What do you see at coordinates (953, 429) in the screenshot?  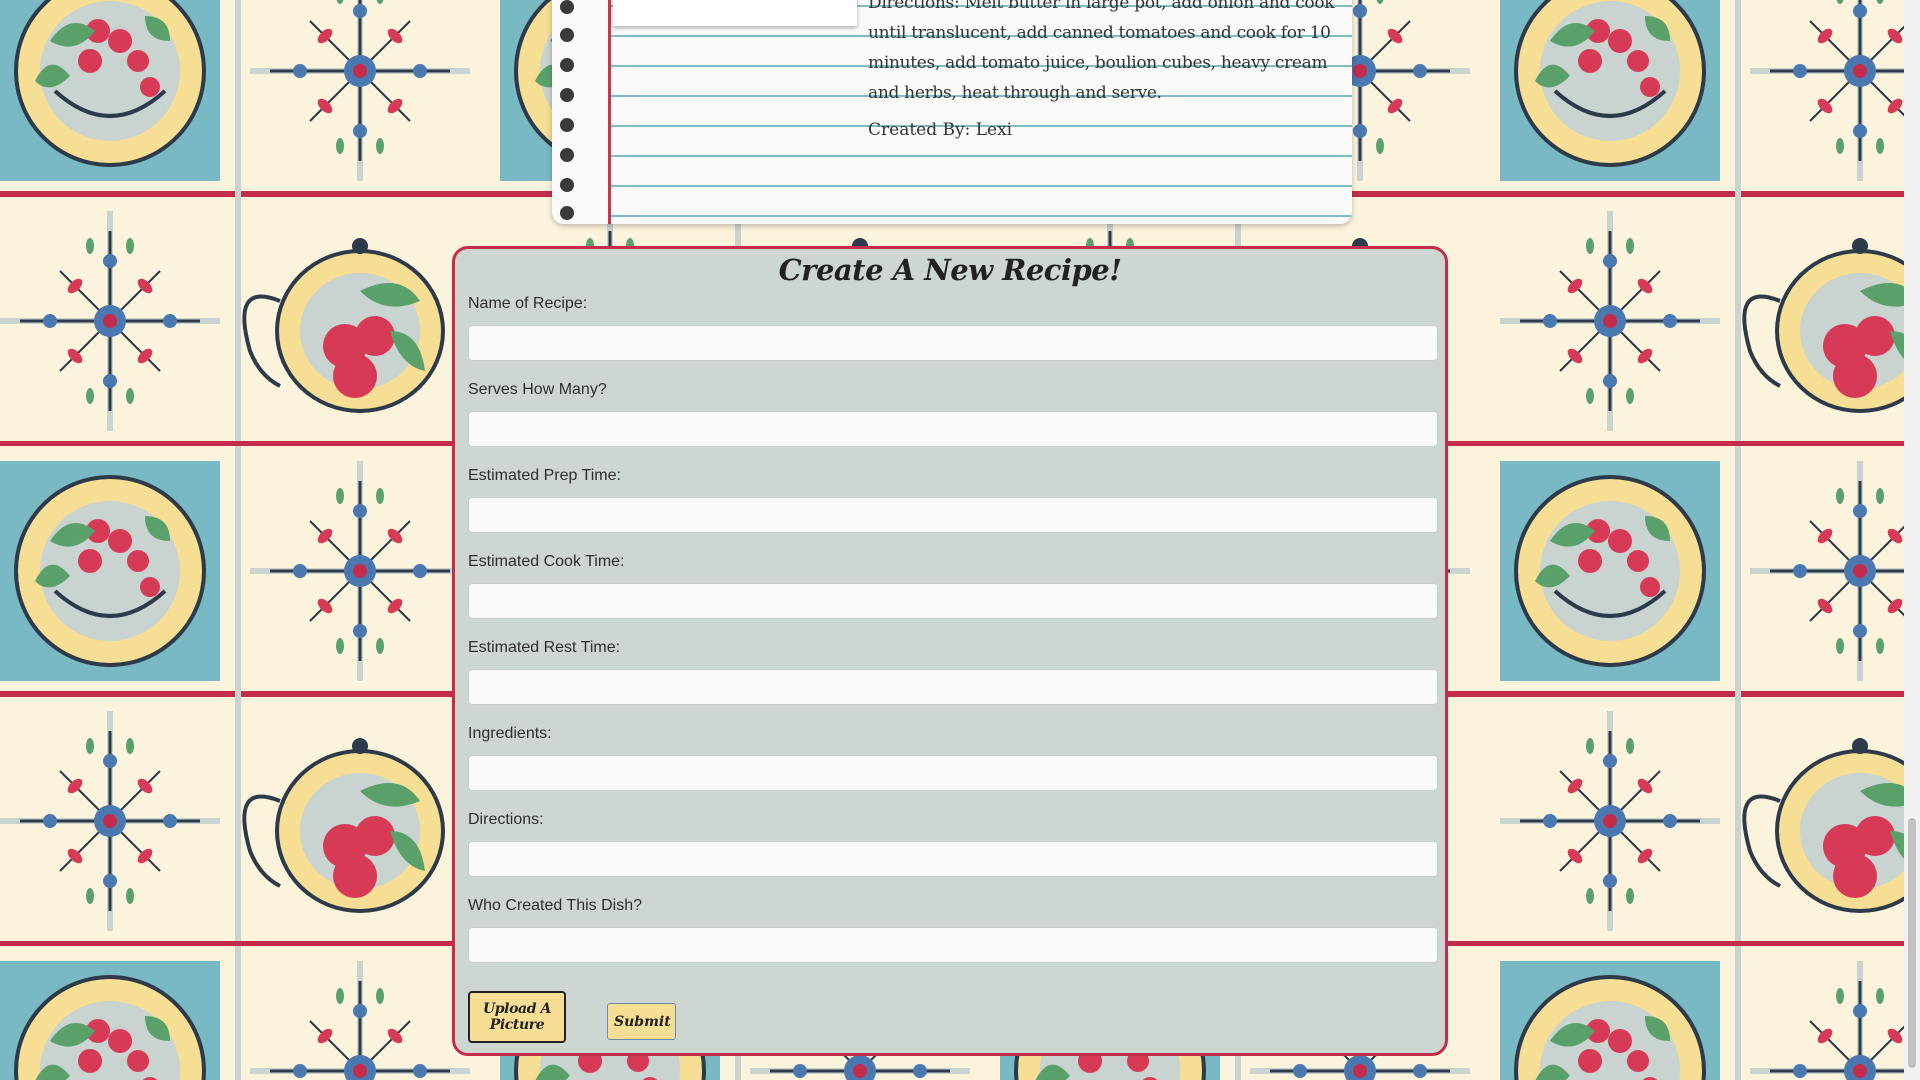 I see `serves-input` at bounding box center [953, 429].